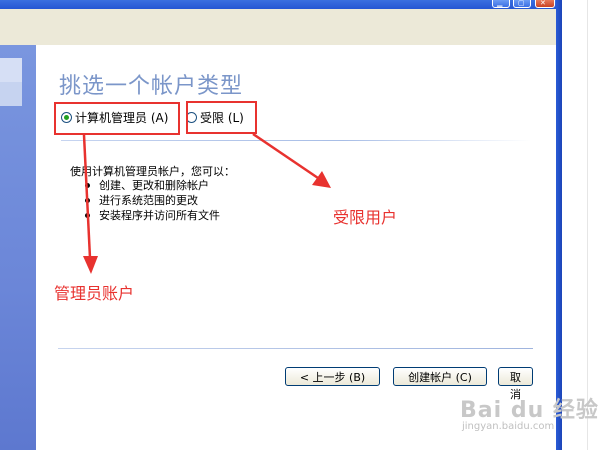 This screenshot has height=450, width=601. I want to click on maximize-button: ▢, so click(522, 4).